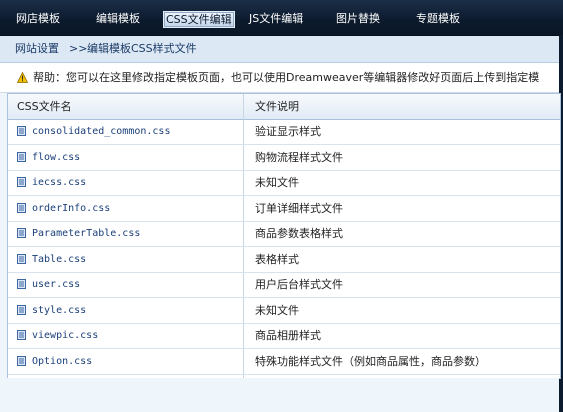 The image size is (563, 412). I want to click on file-description: 特殊功能样式文件（例如商品属性，商品参数）, so click(370, 361).